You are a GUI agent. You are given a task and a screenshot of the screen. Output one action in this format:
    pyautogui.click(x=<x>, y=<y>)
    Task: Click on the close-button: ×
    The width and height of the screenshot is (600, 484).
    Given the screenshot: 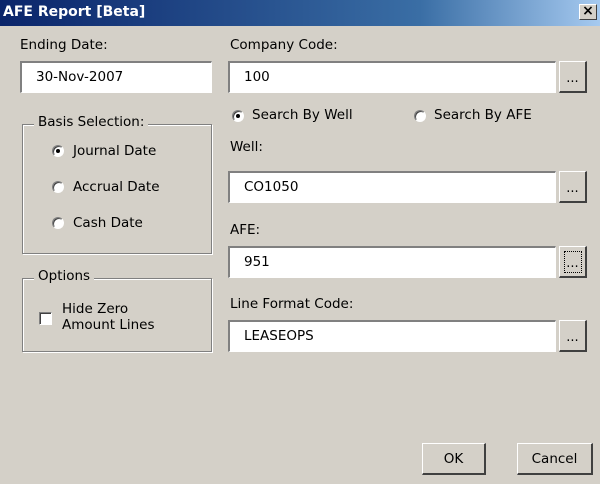 What is the action you would take?
    pyautogui.click(x=588, y=12)
    